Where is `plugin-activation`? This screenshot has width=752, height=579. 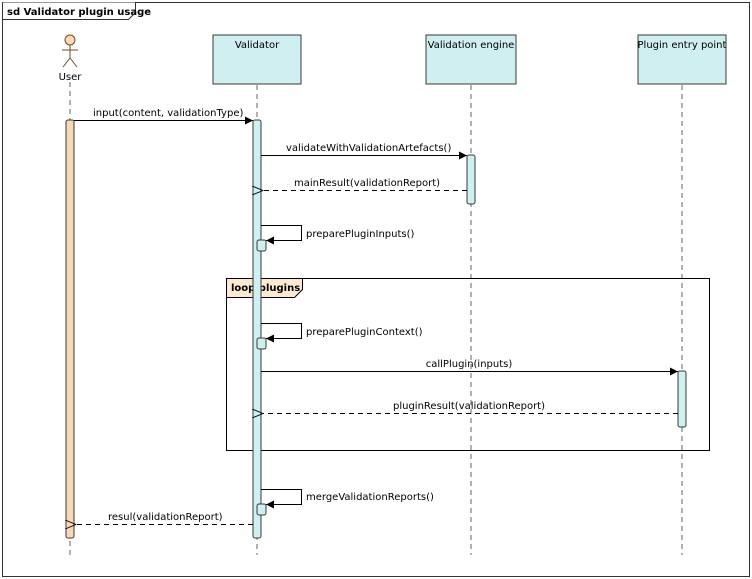 plugin-activation is located at coordinates (682, 399).